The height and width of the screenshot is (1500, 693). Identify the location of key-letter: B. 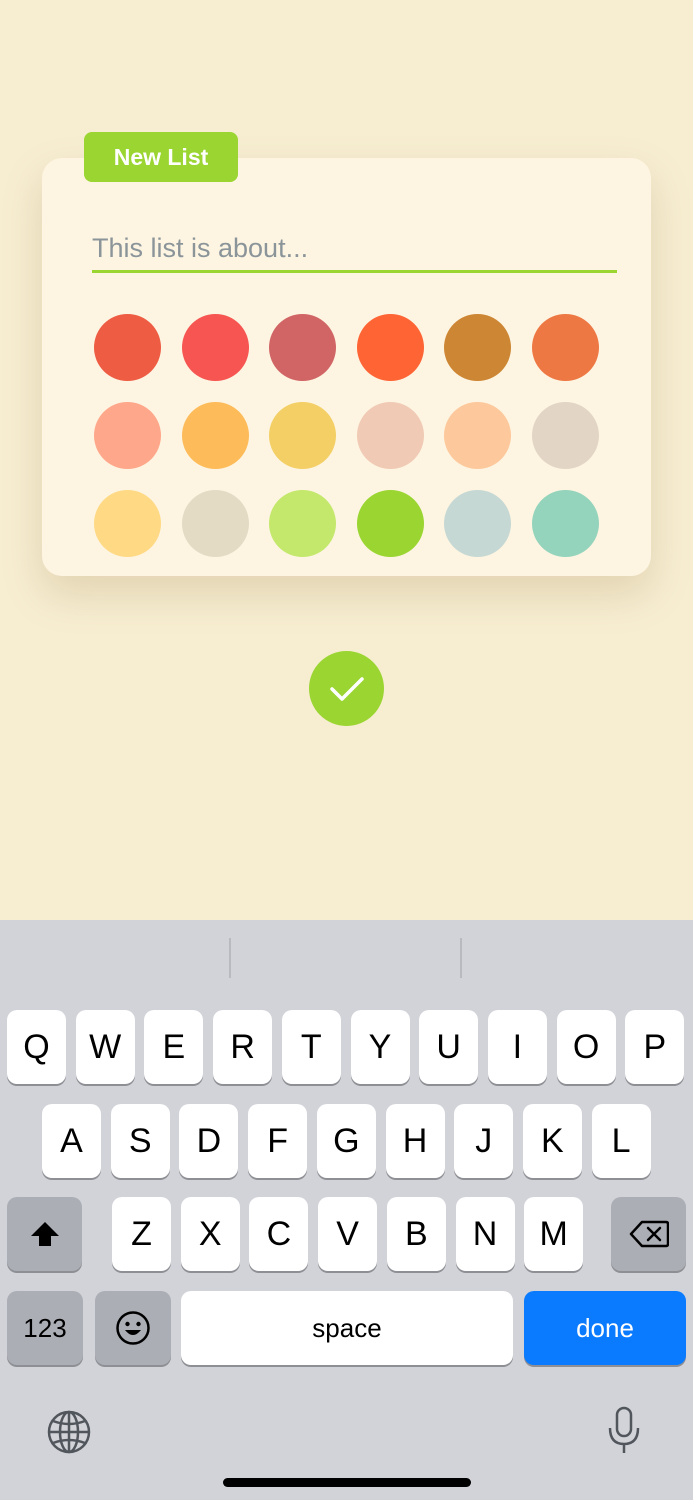
(416, 1234).